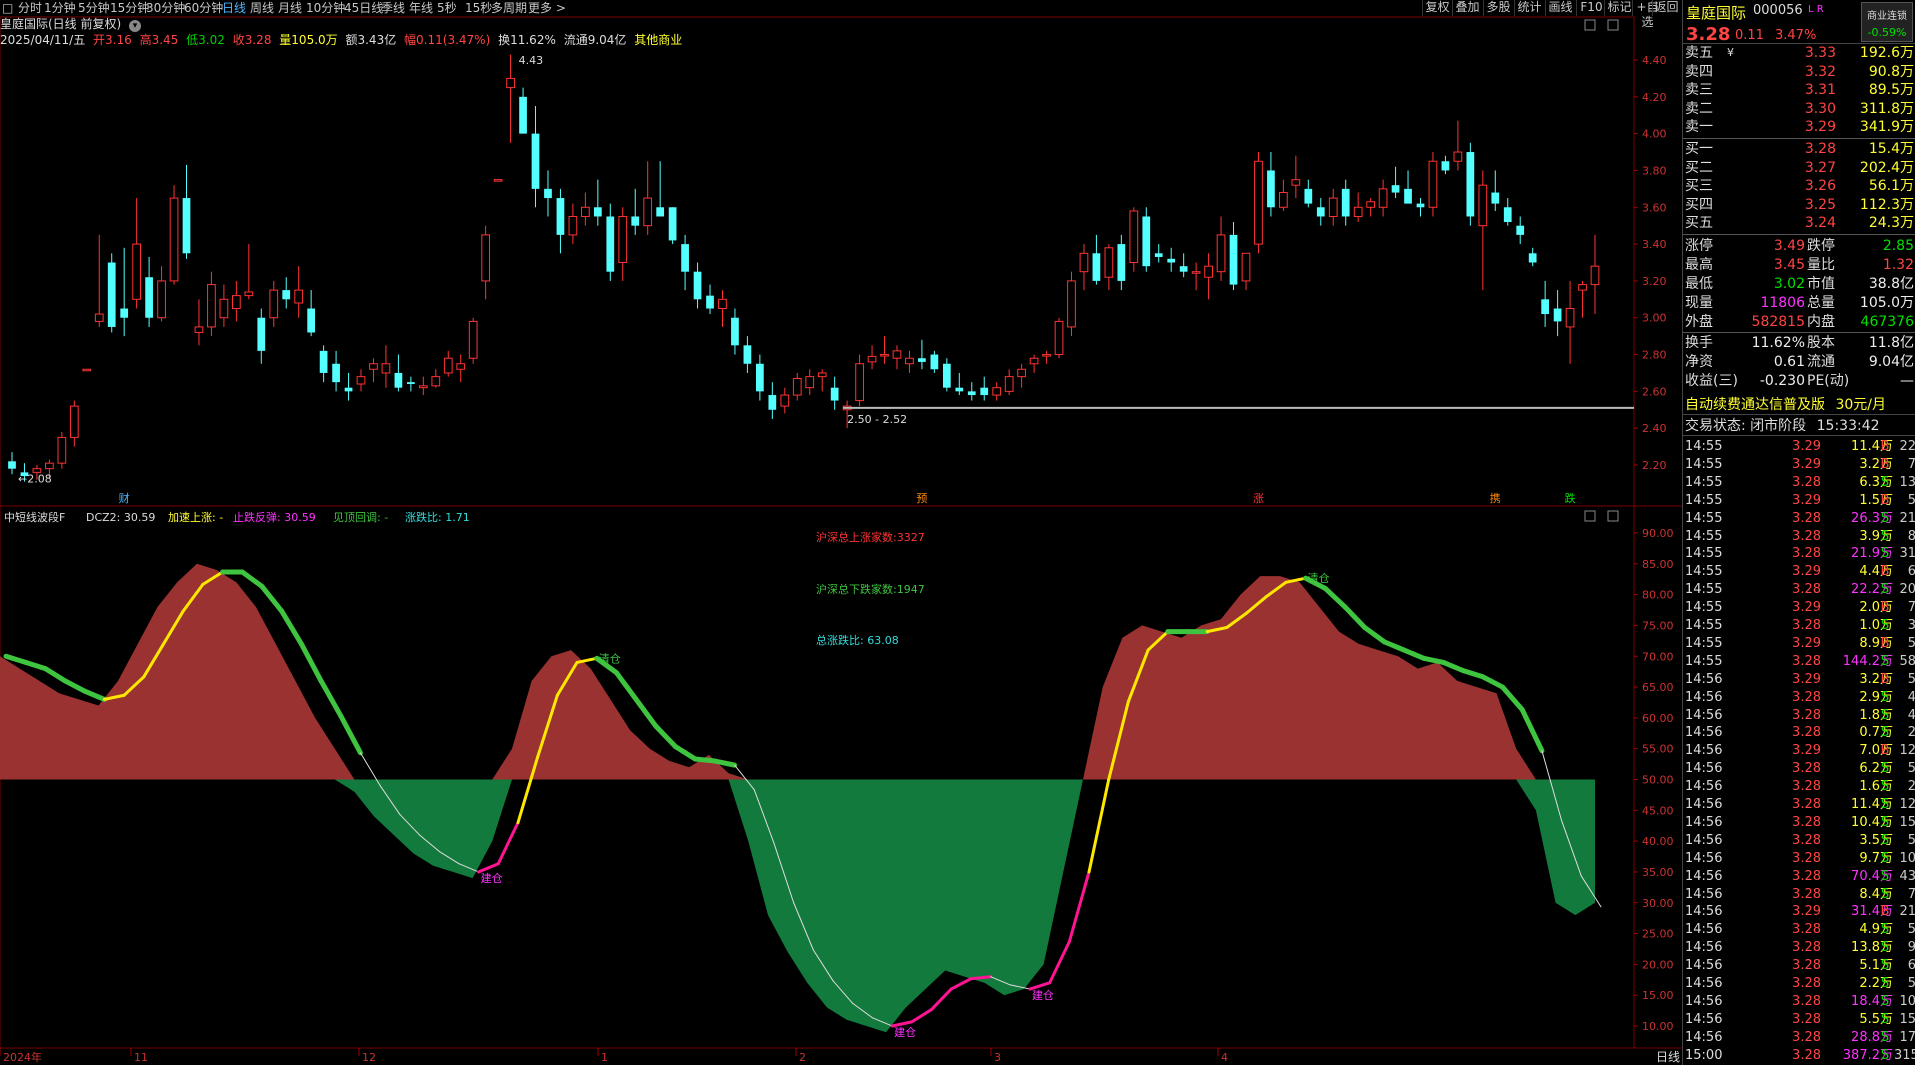  What do you see at coordinates (1658, 964) in the screenshot?
I see `osc-axis-label: 20.00` at bounding box center [1658, 964].